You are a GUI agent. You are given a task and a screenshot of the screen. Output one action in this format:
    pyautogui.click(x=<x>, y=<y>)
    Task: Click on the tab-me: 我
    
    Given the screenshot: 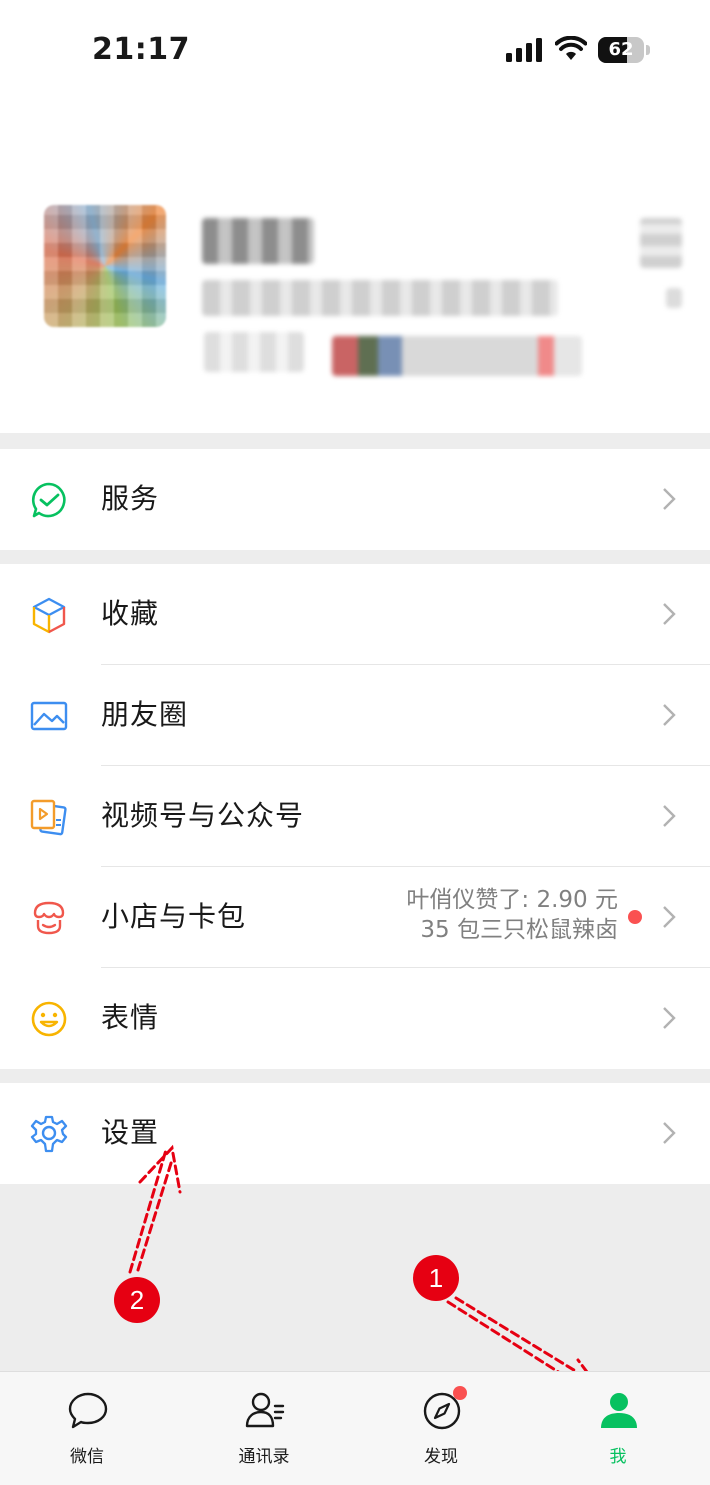 What is the action you would take?
    pyautogui.click(x=618, y=1428)
    